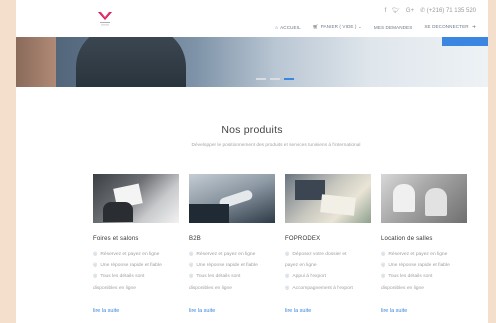  I want to click on feature-text: Accompagnement à l'export, so click(322, 288).